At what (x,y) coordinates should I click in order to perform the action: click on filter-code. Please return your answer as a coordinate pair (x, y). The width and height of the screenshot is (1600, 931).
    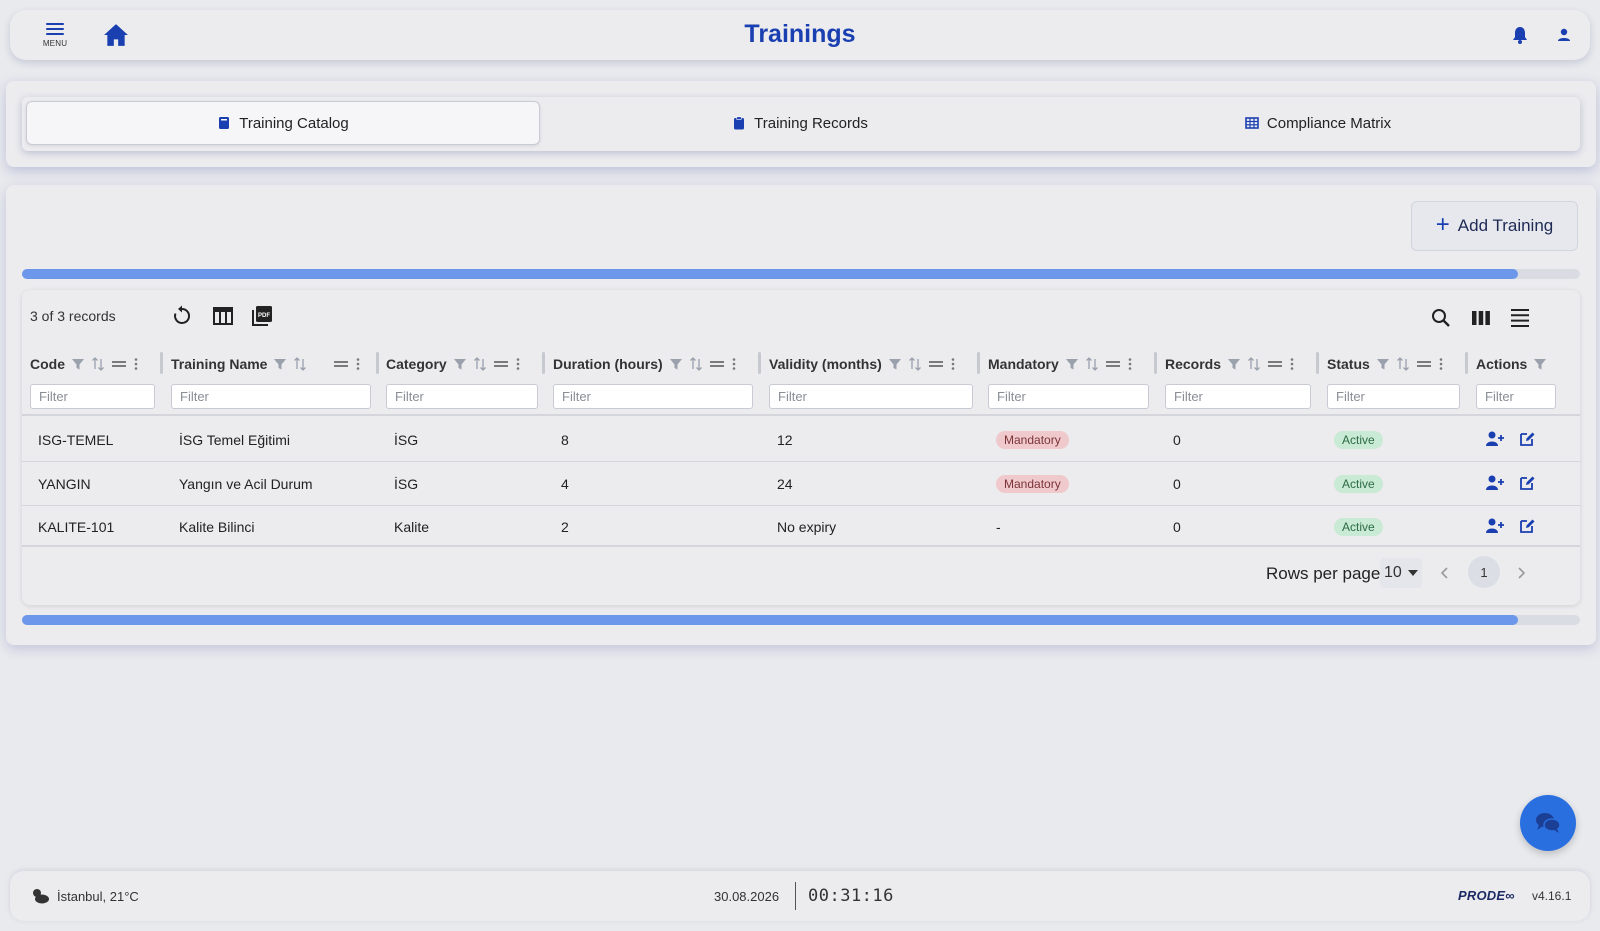
    Looking at the image, I should click on (92, 396).